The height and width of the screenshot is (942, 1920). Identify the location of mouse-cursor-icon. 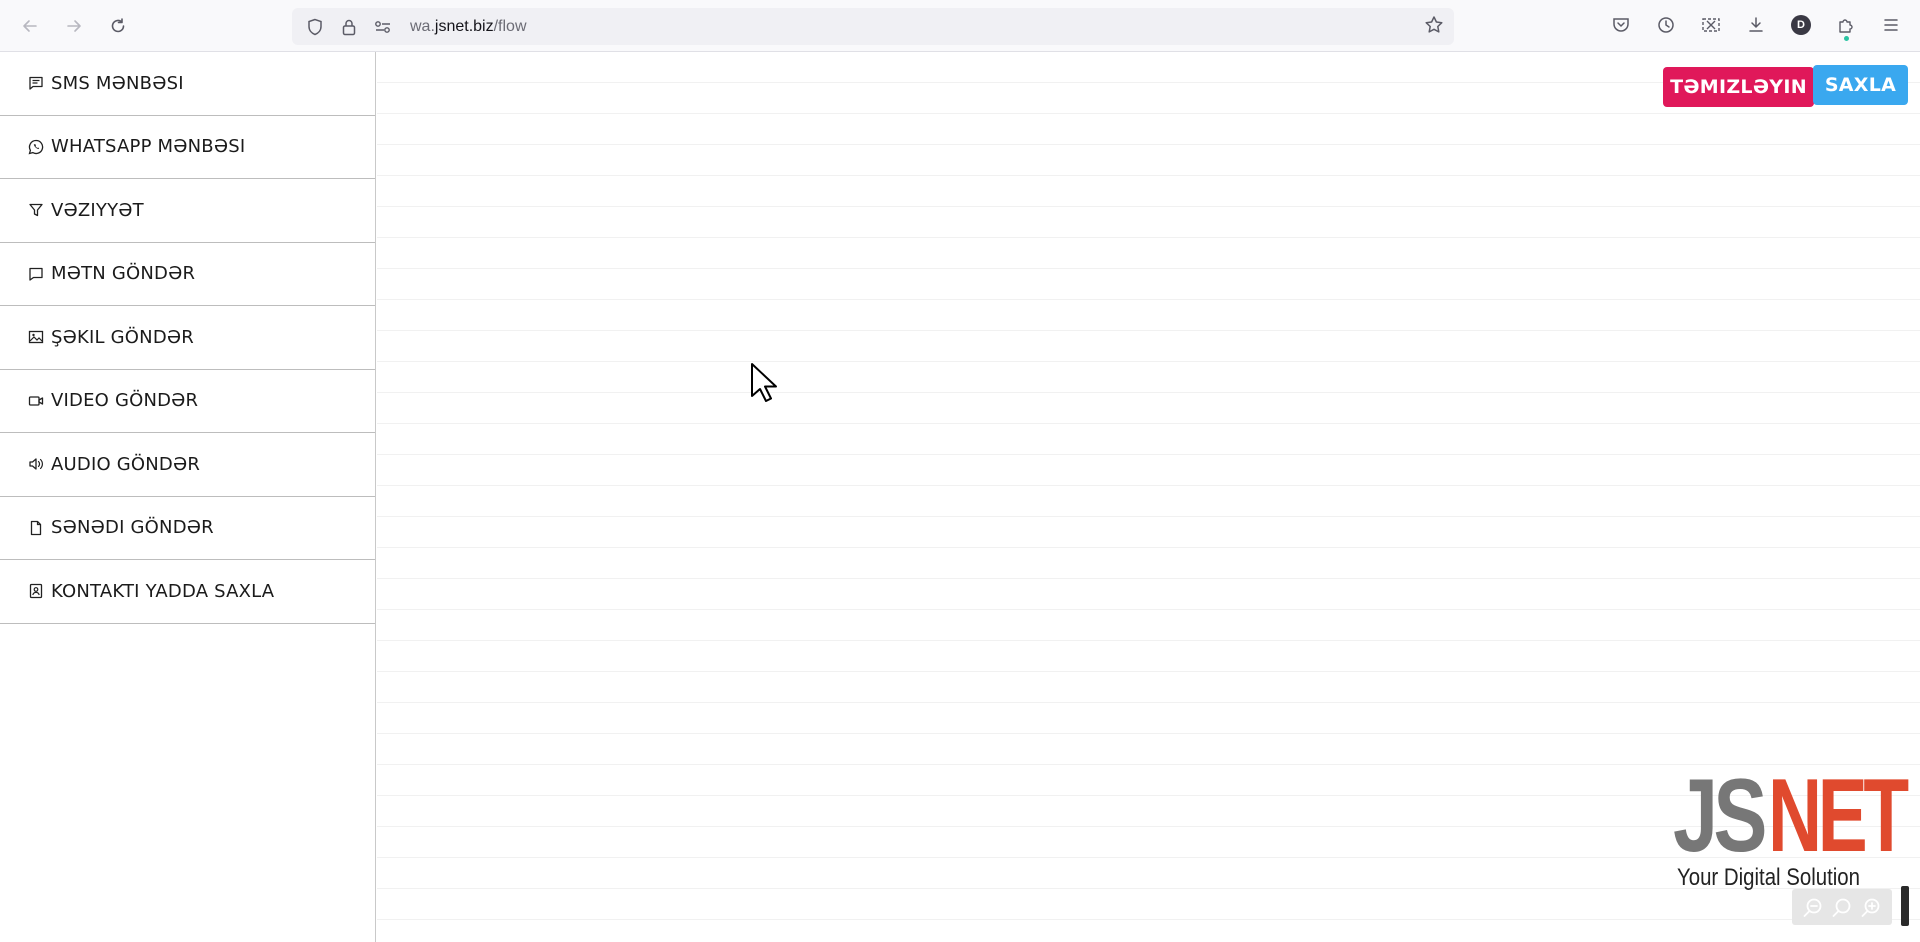
(765, 385).